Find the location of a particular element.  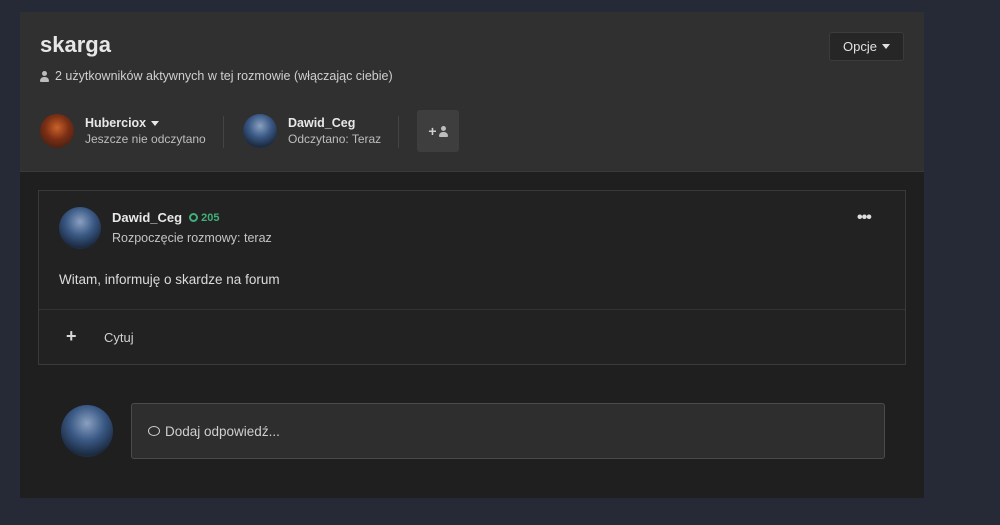

reputation-badge: 205 is located at coordinates (204, 218).